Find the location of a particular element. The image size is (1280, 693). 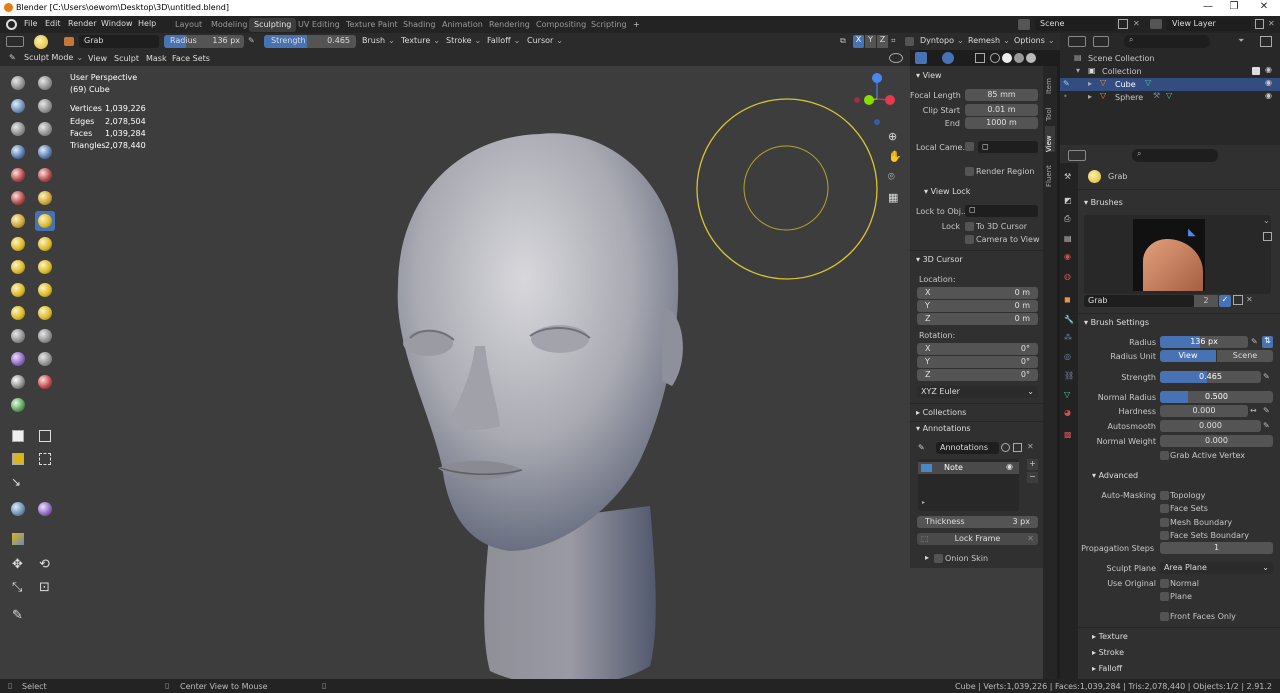

ortho-toggle-icon: ▦ is located at coordinates (893, 197).